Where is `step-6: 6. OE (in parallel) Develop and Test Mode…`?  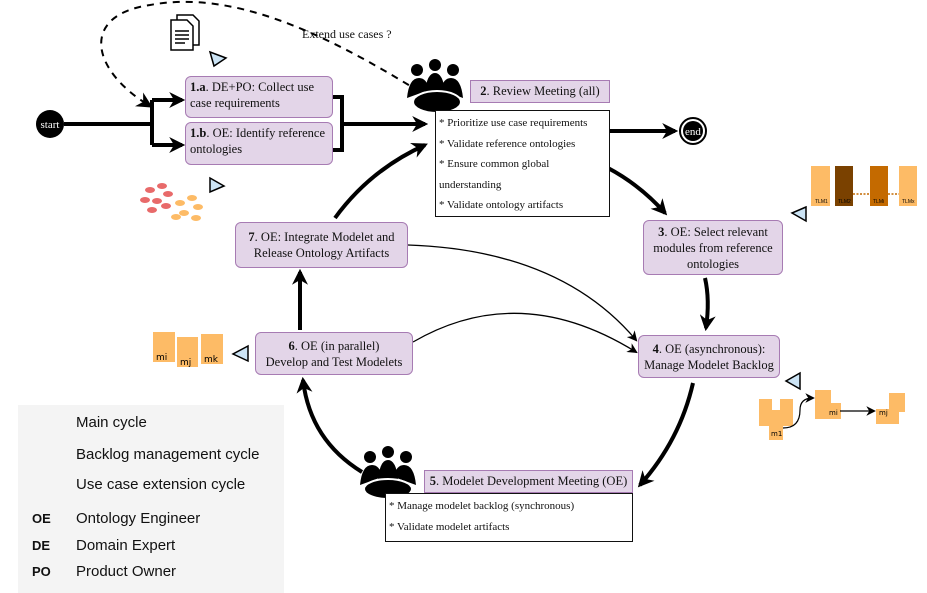 step-6: 6. OE (in parallel) Develop and Test Mode… is located at coordinates (334, 353).